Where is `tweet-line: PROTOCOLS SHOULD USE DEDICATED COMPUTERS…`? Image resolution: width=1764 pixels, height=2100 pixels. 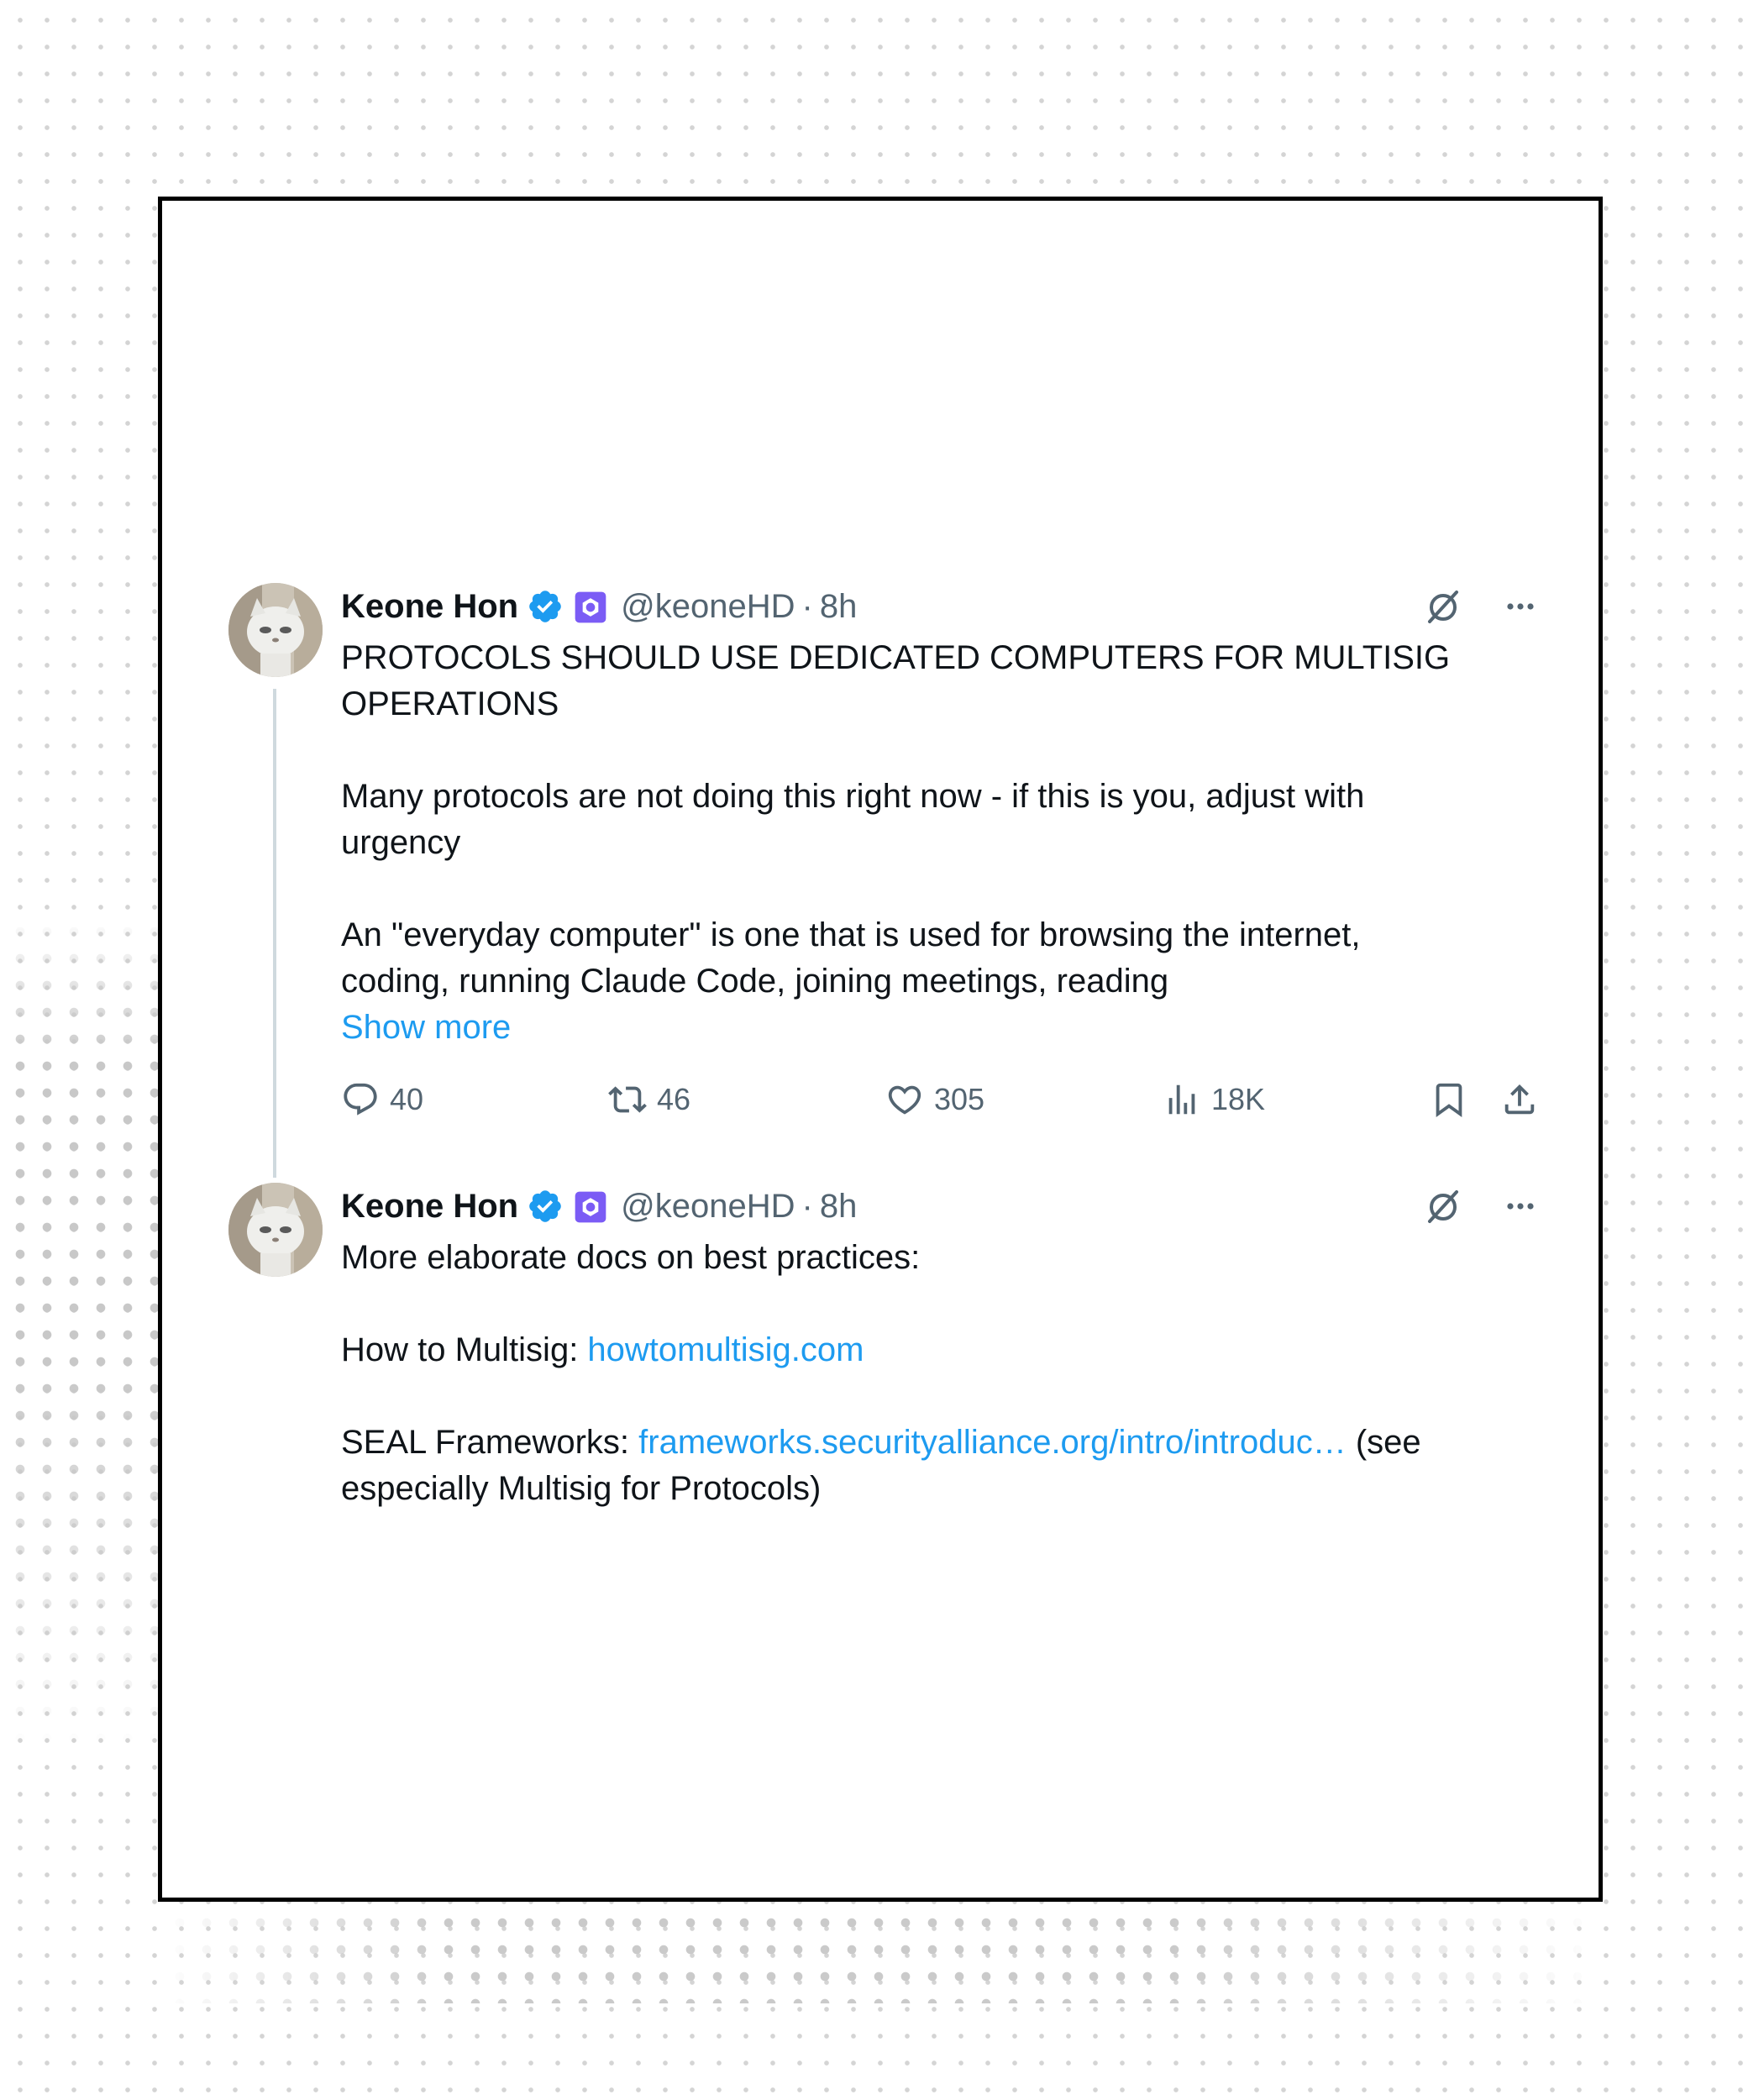 tweet-line: PROTOCOLS SHOULD USE DEDICATED COMPUTERS… is located at coordinates (896, 657).